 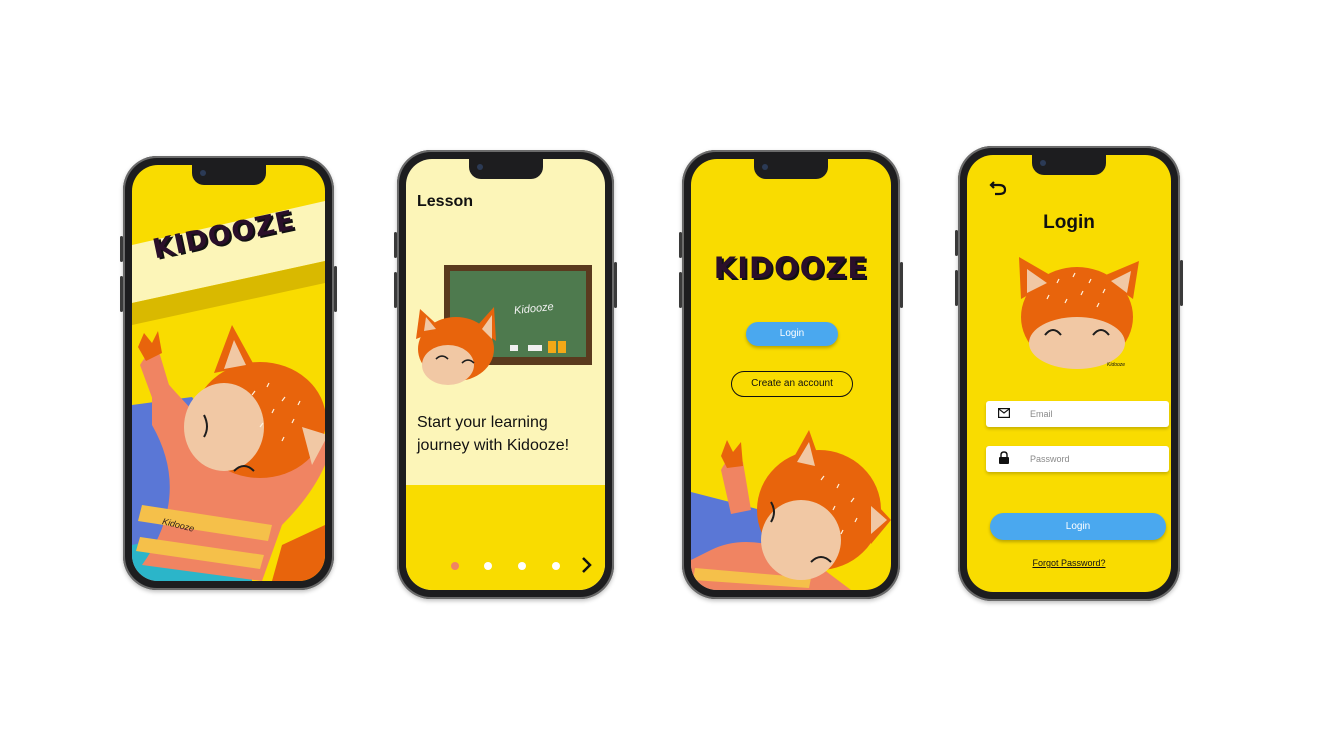 I want to click on splash-screen: KIDOOZE Kidooze, so click(x=228, y=373).